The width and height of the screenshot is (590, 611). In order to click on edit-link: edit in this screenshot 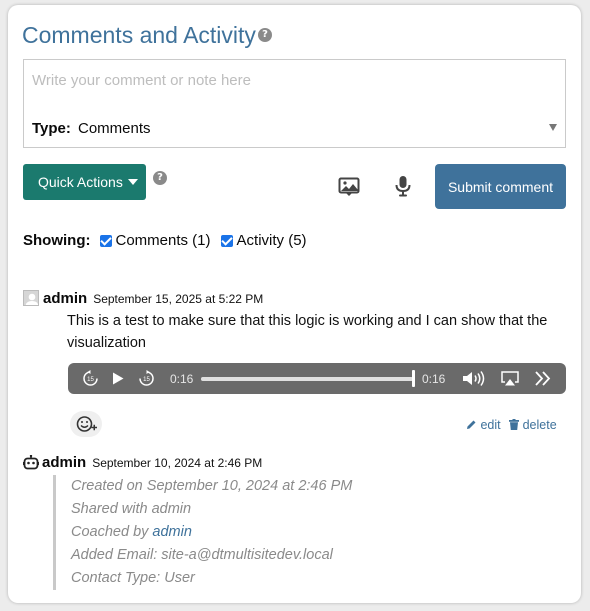, I will do `click(485, 425)`.